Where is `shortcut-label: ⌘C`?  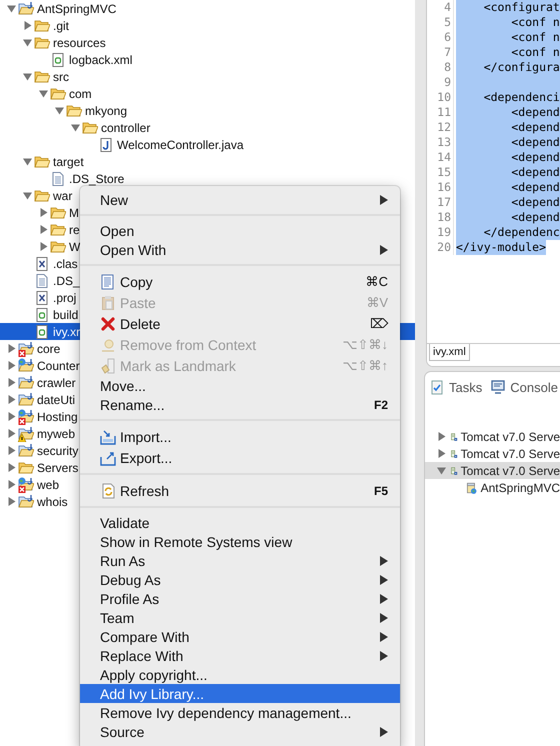
shortcut-label: ⌘C is located at coordinates (377, 281).